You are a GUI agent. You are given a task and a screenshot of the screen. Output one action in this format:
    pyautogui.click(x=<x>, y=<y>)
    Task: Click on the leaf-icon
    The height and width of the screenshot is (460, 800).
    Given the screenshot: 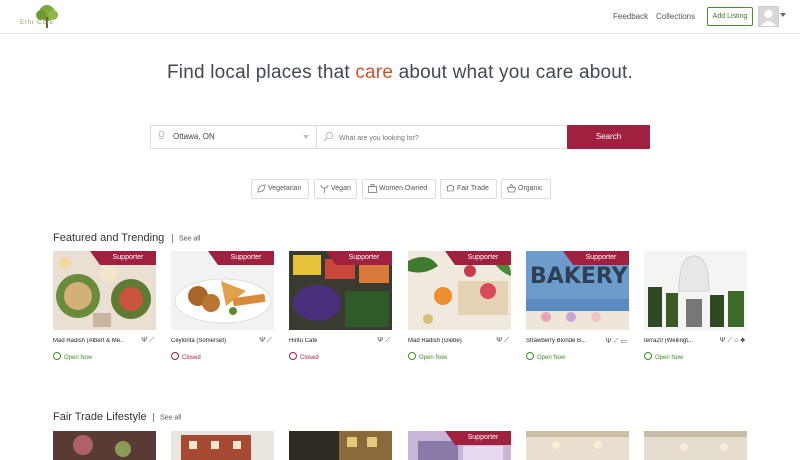 What is the action you would take?
    pyautogui.click(x=261, y=188)
    